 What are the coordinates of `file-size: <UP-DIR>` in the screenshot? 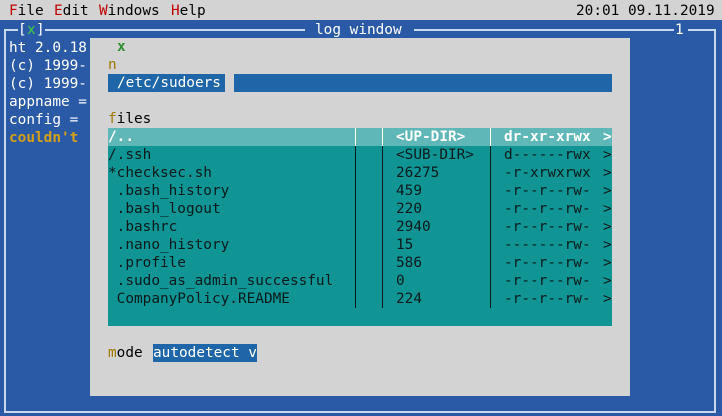 It's located at (431, 137).